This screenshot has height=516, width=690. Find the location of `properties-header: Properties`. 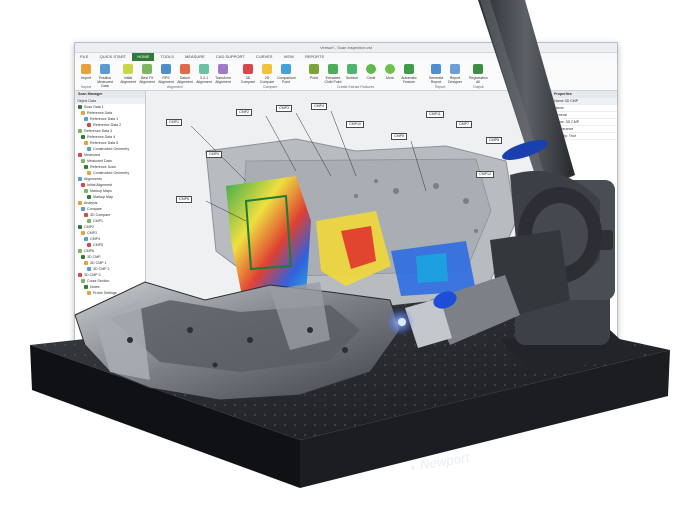

properties-header: Properties is located at coordinates (584, 94).